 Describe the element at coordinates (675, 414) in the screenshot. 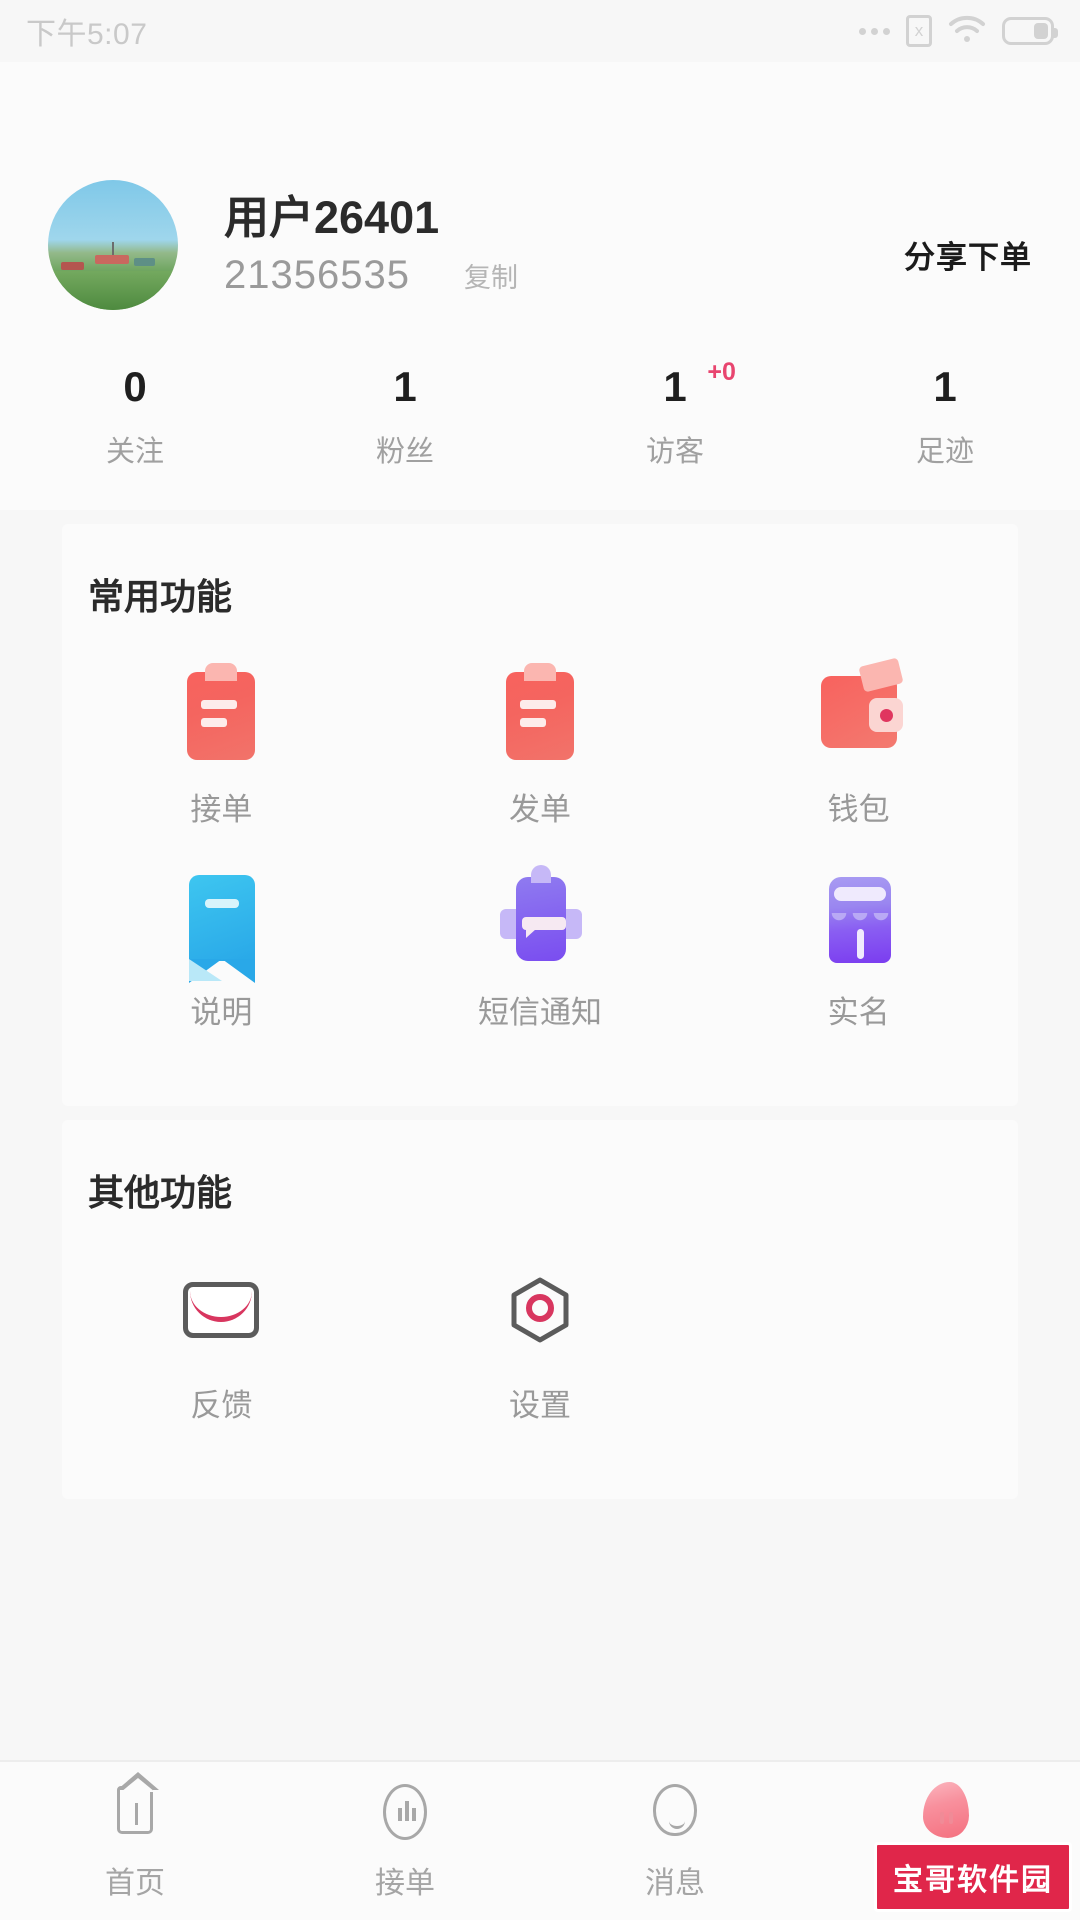

I see `stat-visitors: 1 +0 访客` at that location.